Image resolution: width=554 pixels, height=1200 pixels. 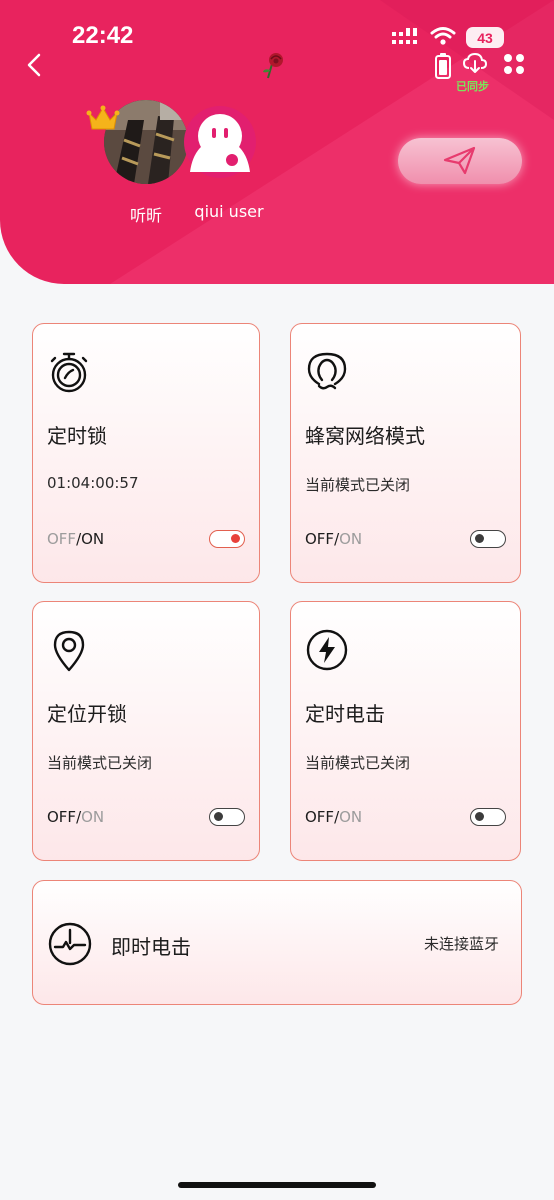 I want to click on countdown-value: 01:04:00:57, so click(x=93, y=483).